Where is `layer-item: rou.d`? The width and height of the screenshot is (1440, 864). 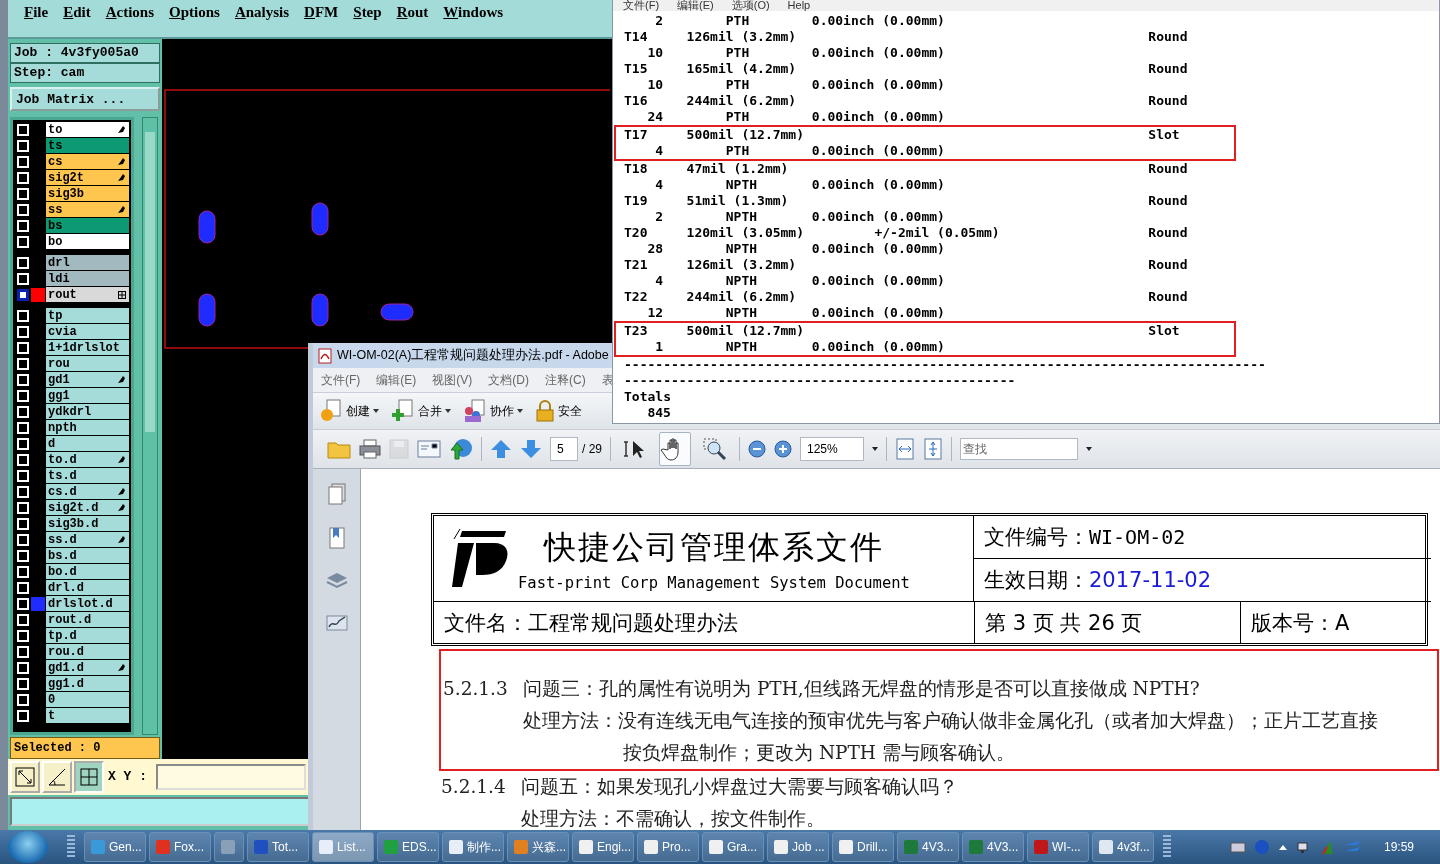 layer-item: rou.d is located at coordinates (87, 652).